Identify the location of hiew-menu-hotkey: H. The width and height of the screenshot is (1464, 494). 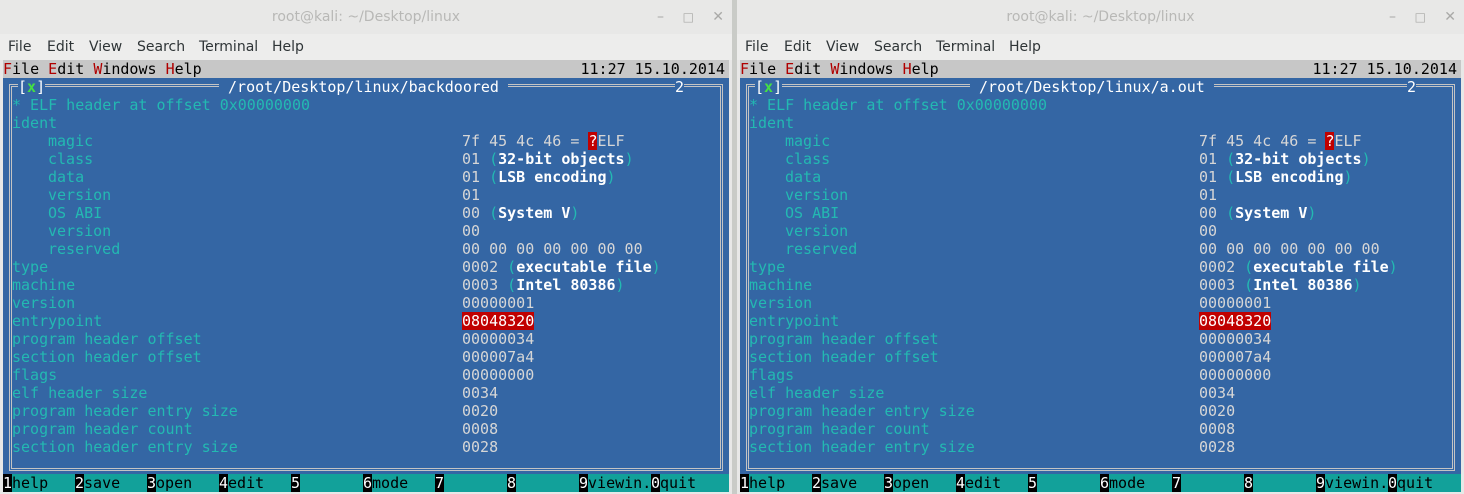
(907, 69).